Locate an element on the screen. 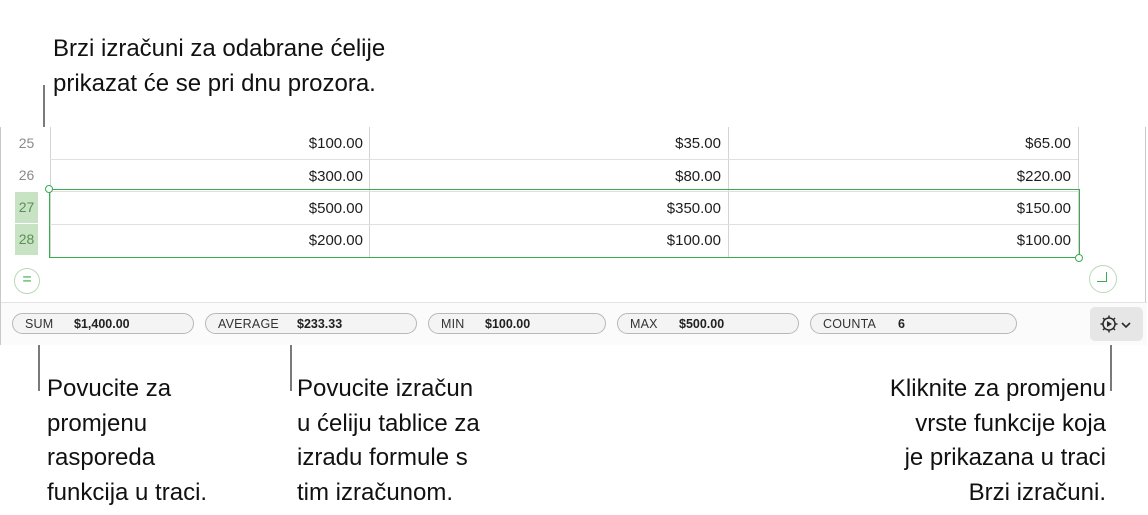  quick-calc-settings-button is located at coordinates (1116, 324).